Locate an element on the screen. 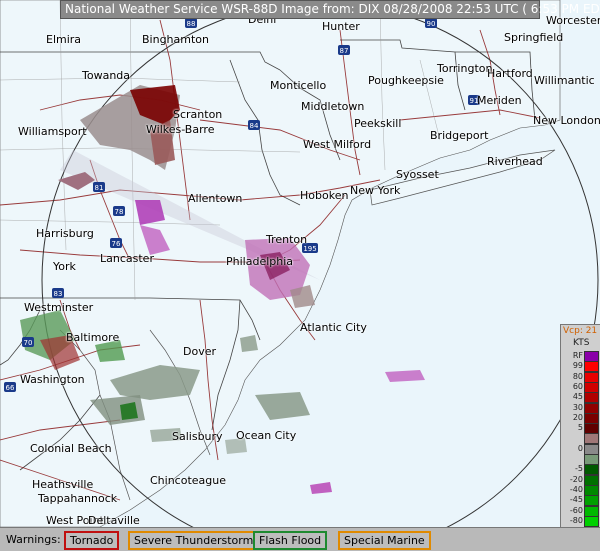 Image resolution: width=600 pixels, height=551 pixels. legend-entry-label: -20 is located at coordinates (576, 479).